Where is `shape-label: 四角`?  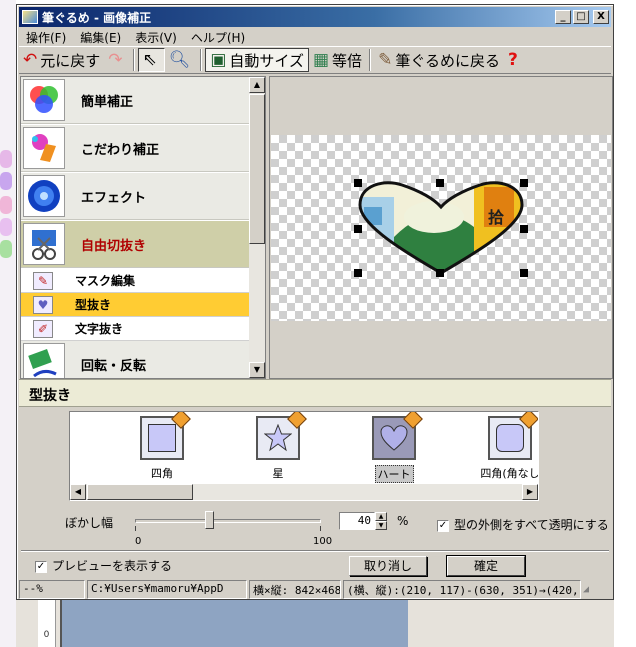
shape-label: 四角 is located at coordinates (162, 473).